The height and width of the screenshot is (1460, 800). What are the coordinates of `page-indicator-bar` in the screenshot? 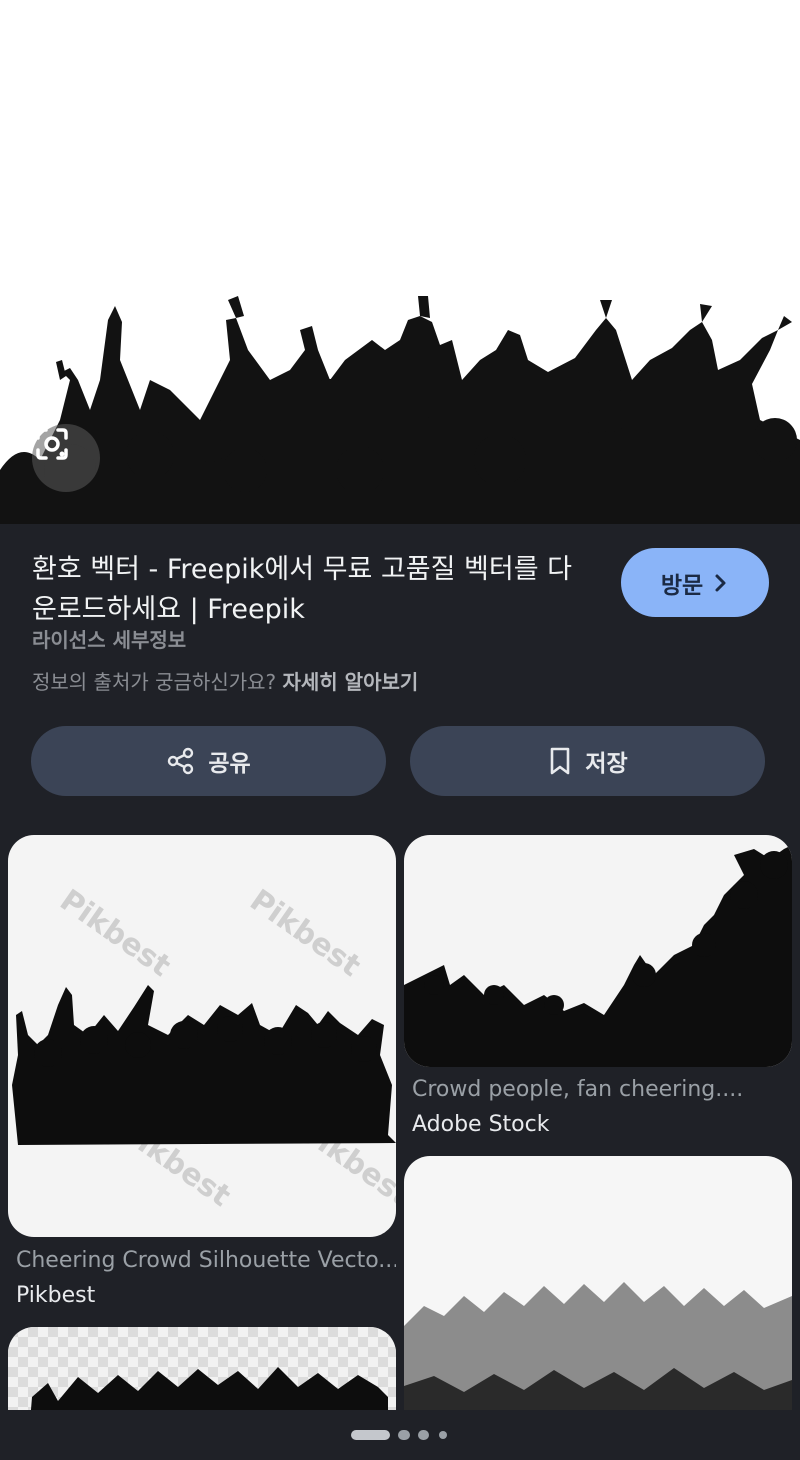 It's located at (400, 1435).